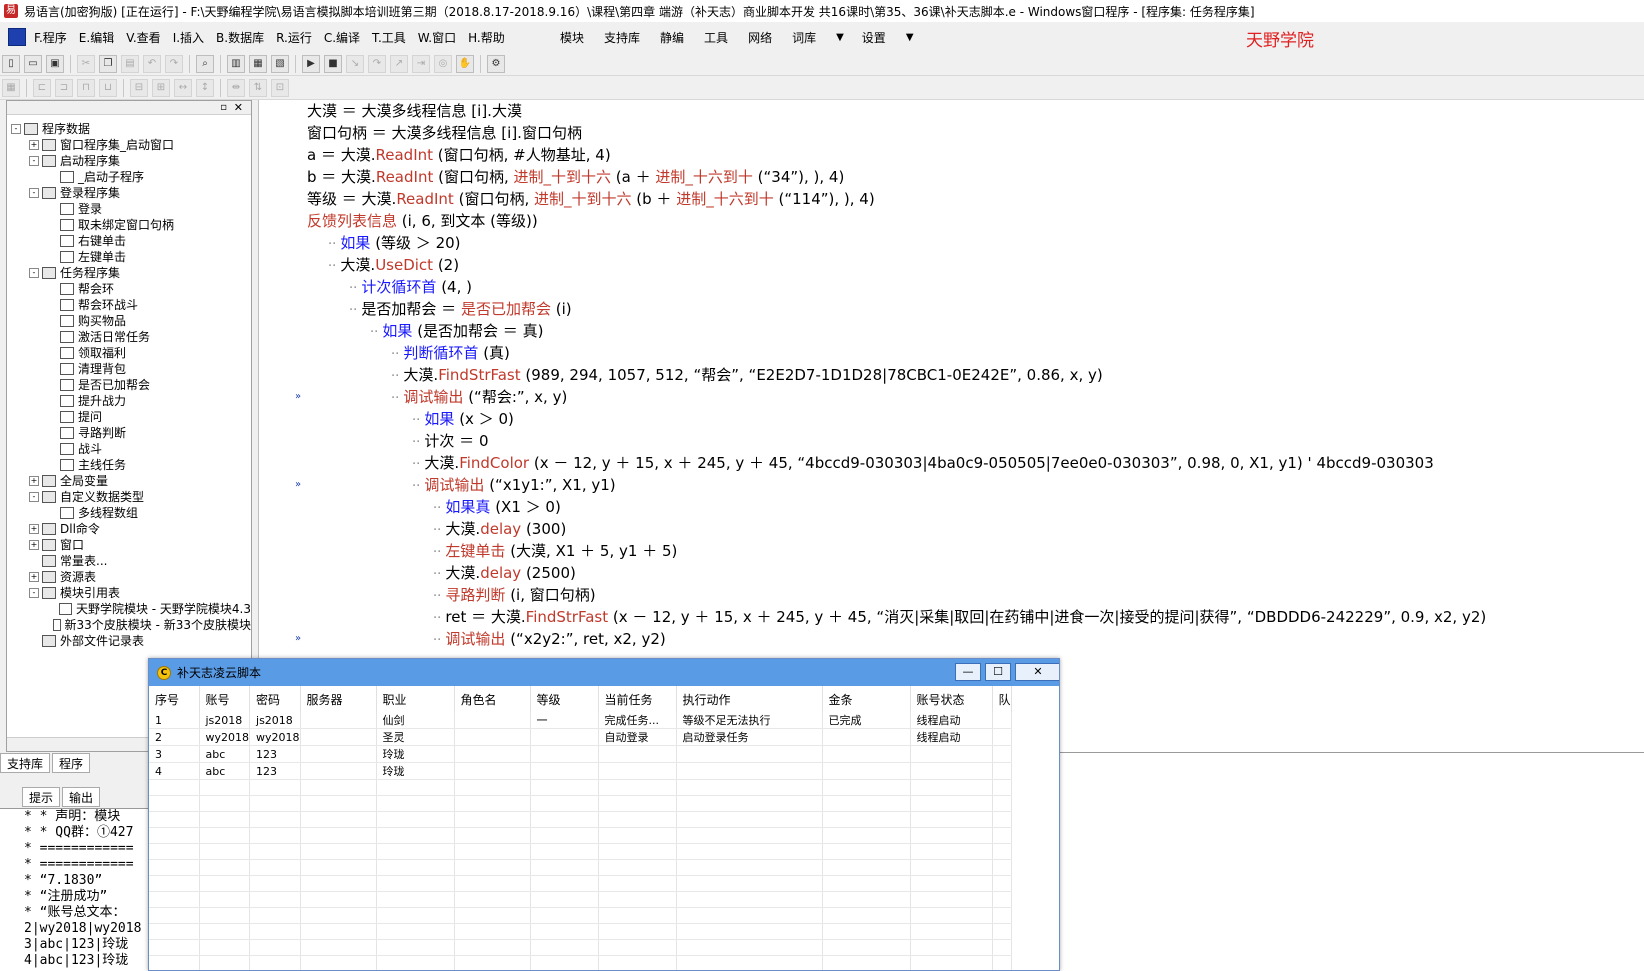 Image resolution: width=1644 pixels, height=971 pixels. Describe the element at coordinates (492, 699) in the screenshot. I see `column-header: 角色名` at that location.